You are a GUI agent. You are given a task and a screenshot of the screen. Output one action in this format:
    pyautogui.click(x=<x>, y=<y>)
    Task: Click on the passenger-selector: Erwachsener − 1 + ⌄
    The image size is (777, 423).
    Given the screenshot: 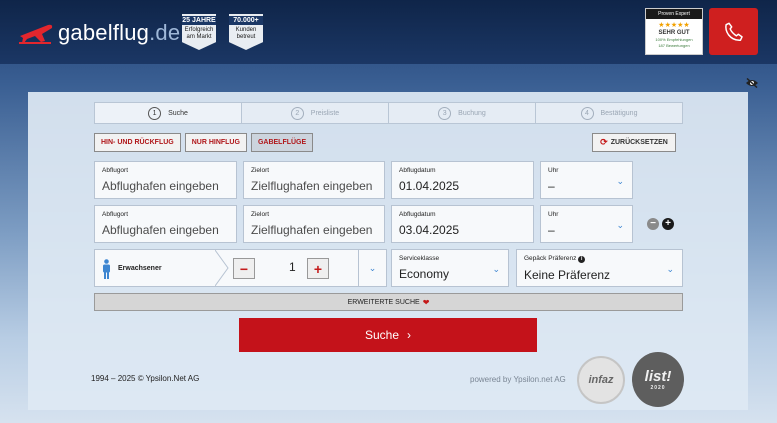 What is the action you would take?
    pyautogui.click(x=240, y=268)
    